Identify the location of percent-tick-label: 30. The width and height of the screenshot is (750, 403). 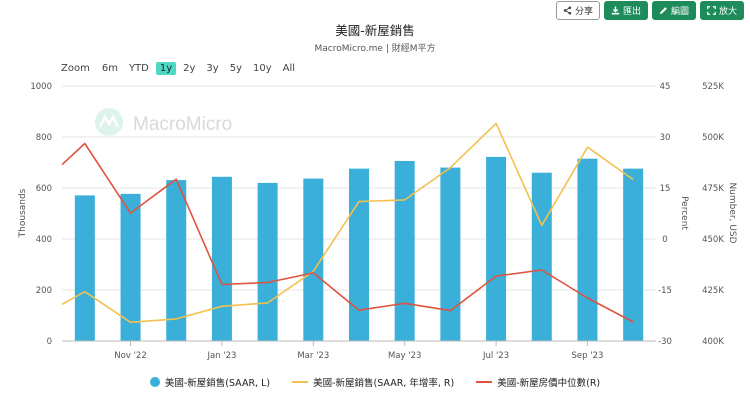
(665, 138).